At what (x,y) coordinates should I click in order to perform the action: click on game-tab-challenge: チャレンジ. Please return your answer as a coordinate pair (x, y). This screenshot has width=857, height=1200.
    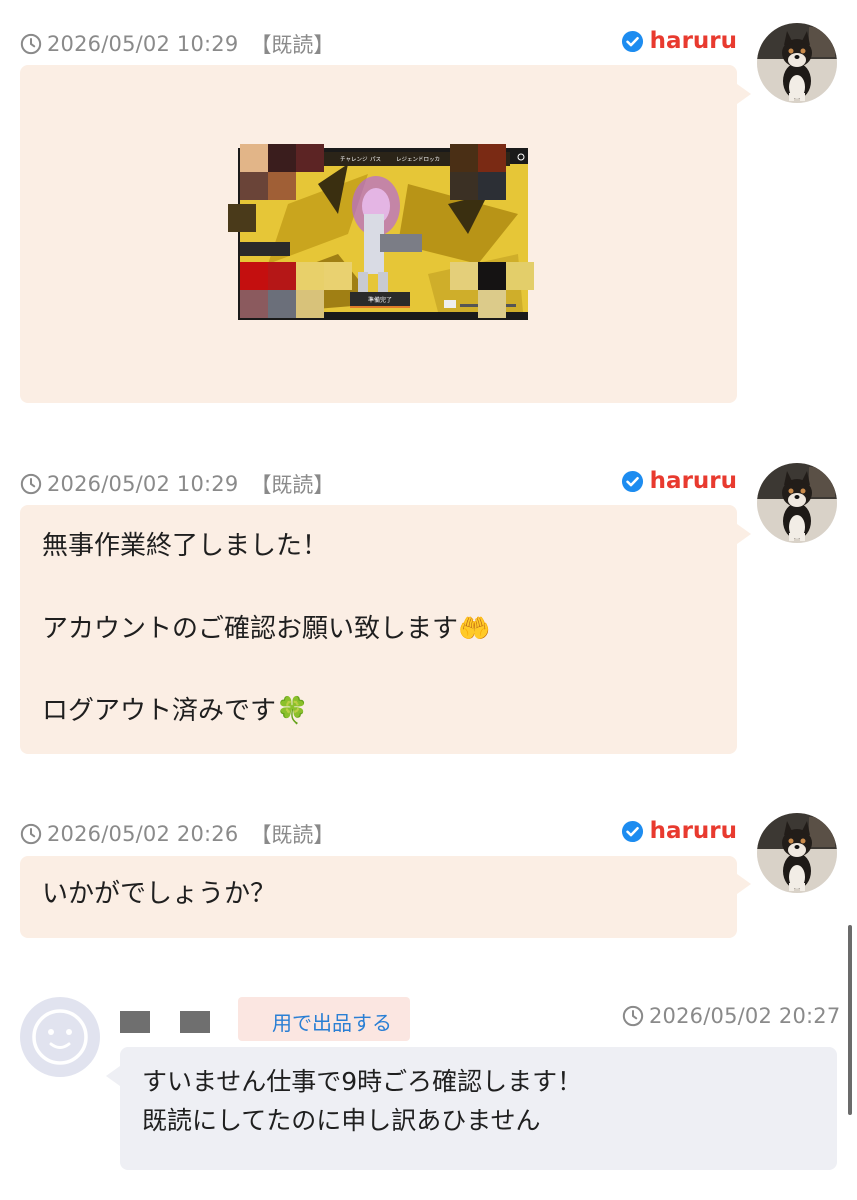
    Looking at the image, I should click on (354, 159).